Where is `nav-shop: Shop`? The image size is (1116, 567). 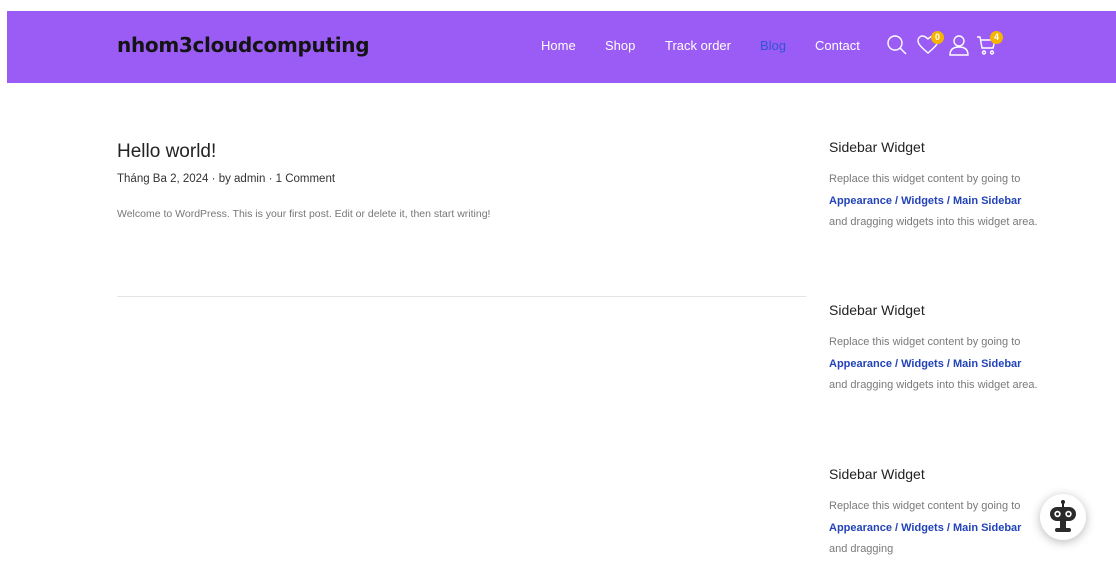
nav-shop: Shop is located at coordinates (620, 45).